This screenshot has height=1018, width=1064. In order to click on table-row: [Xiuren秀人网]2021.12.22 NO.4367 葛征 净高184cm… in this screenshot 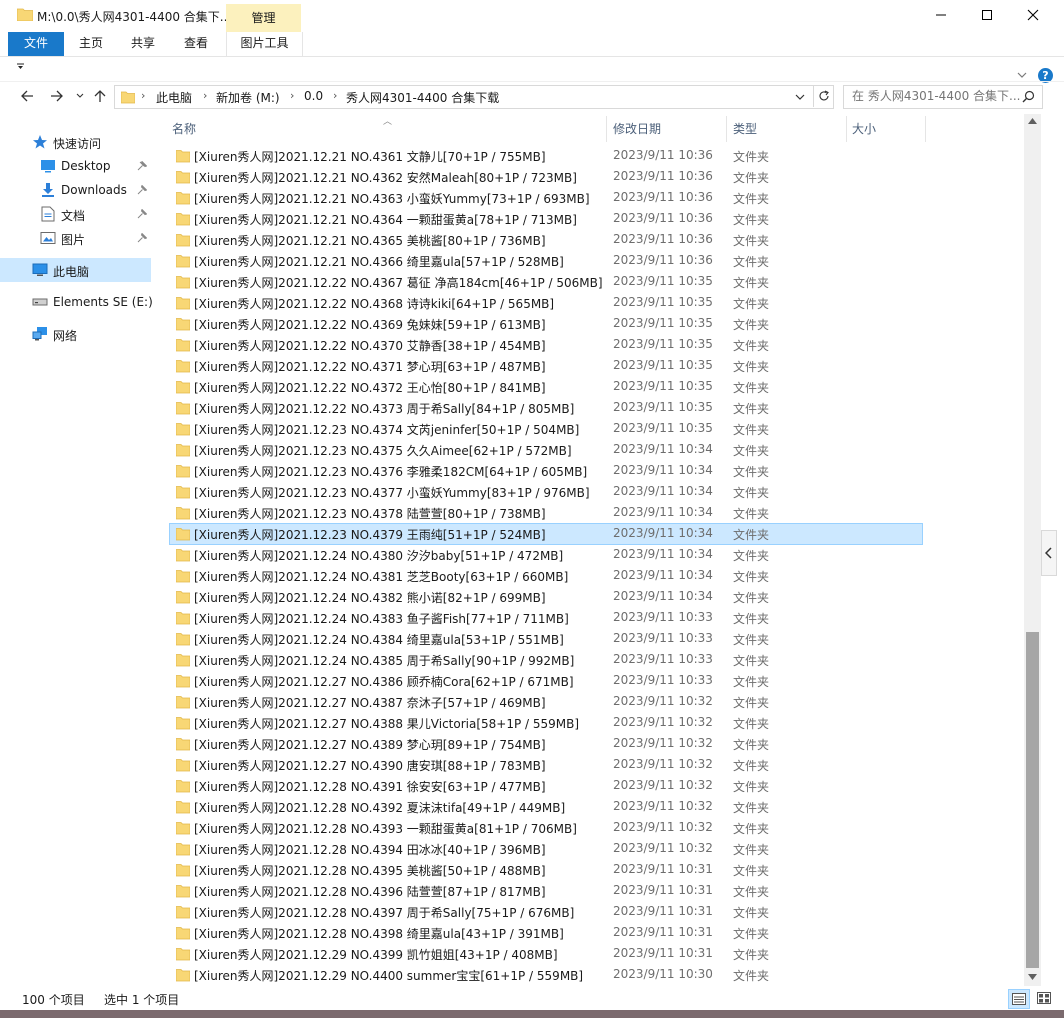, I will do `click(546, 282)`.